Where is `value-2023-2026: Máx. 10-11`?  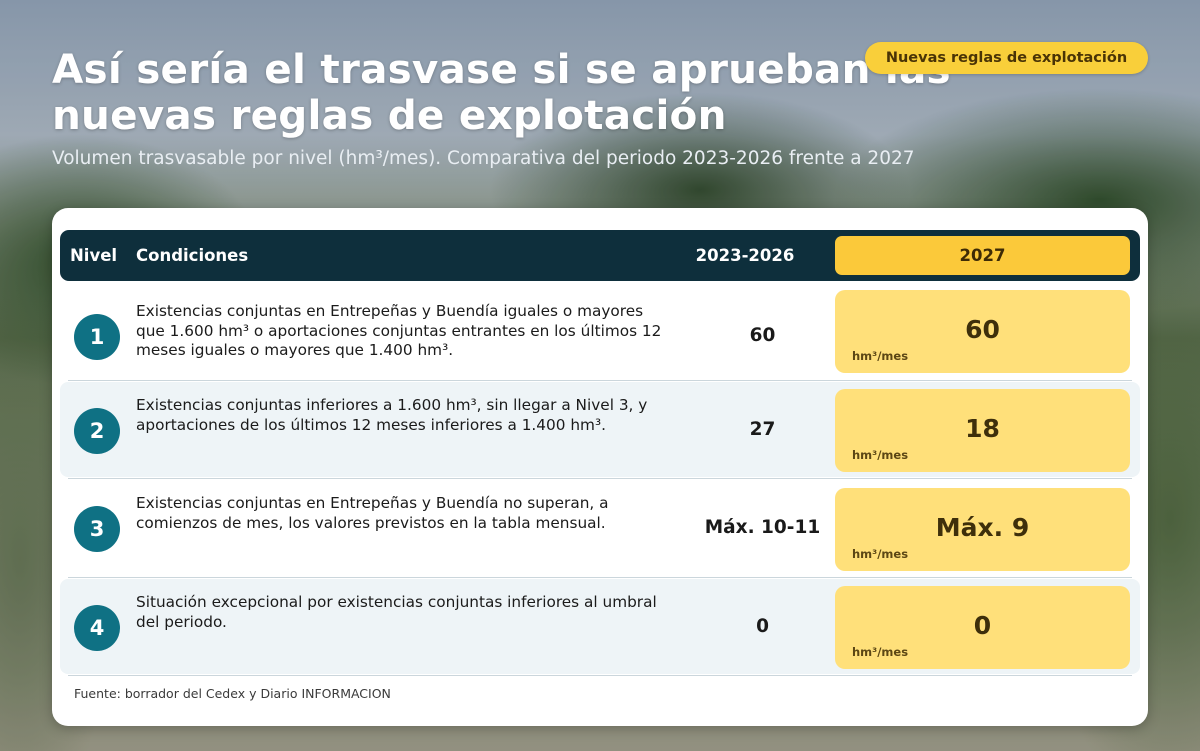 value-2023-2026: Máx. 10-11 is located at coordinates (762, 527).